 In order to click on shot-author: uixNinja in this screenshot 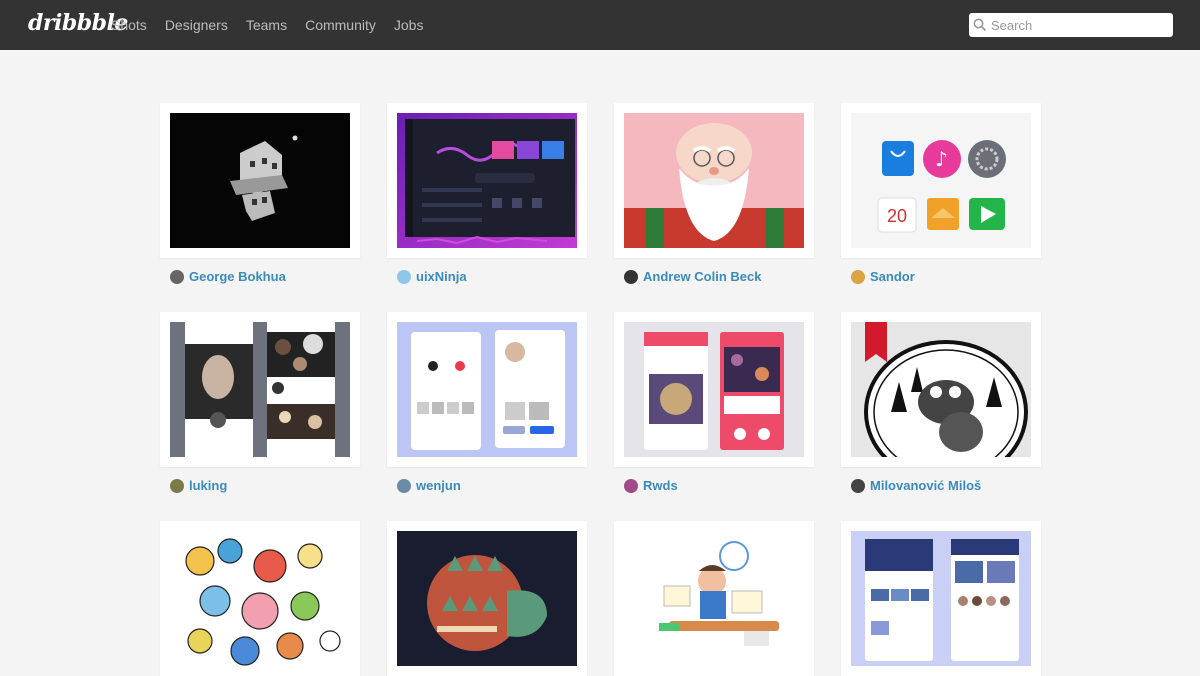, I will do `click(432, 276)`.